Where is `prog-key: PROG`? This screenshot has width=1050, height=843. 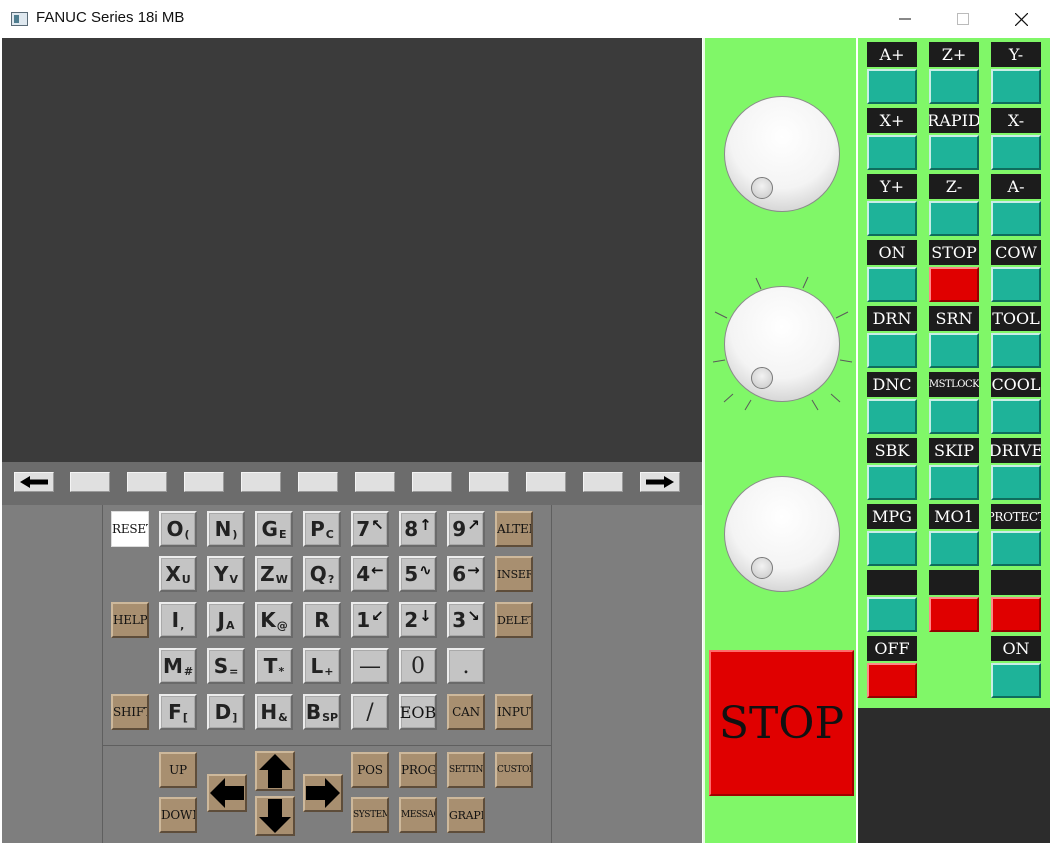
prog-key: PROG is located at coordinates (418, 770).